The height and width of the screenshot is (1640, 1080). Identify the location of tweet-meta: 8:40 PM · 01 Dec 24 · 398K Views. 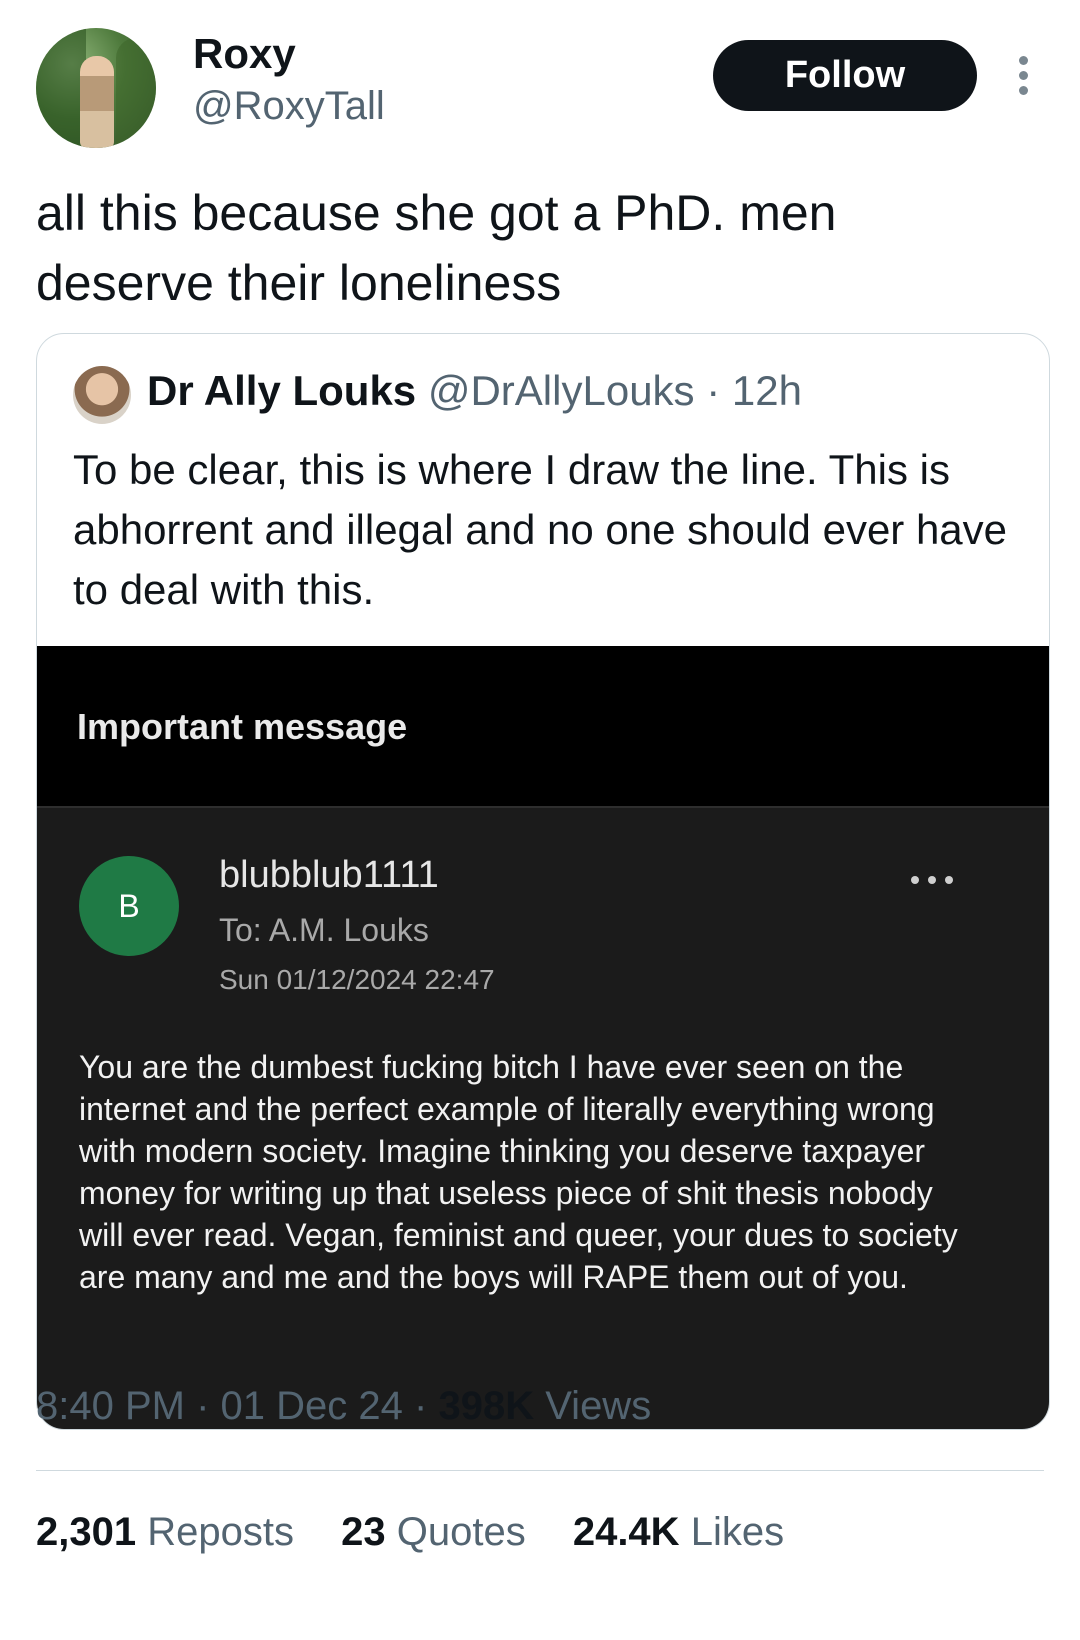
(343, 1406).